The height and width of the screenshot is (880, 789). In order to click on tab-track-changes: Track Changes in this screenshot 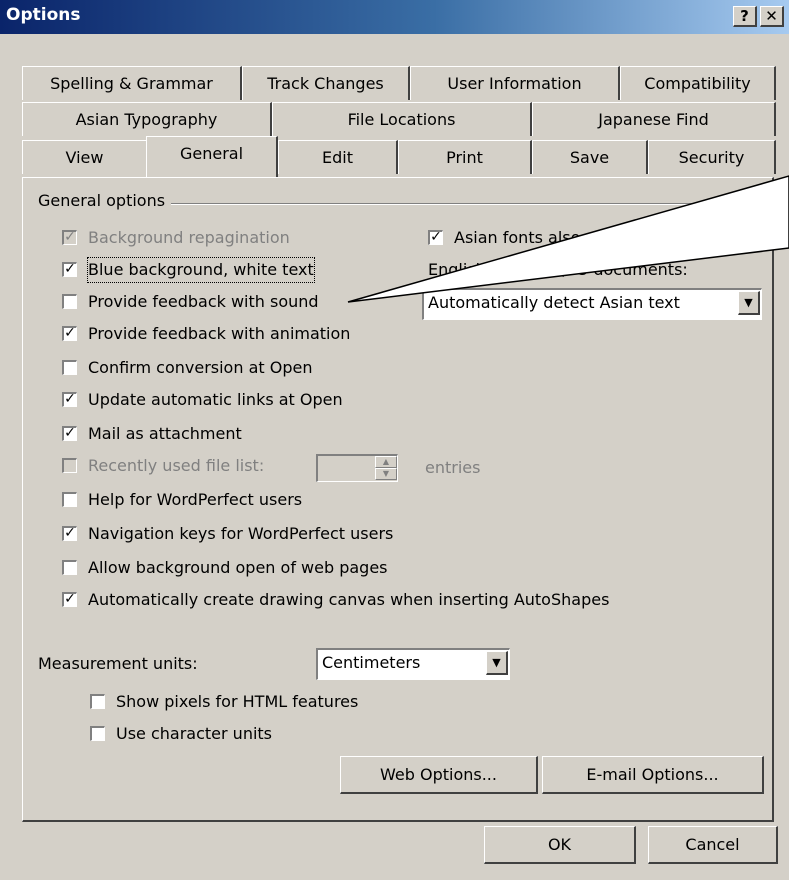, I will do `click(326, 83)`.